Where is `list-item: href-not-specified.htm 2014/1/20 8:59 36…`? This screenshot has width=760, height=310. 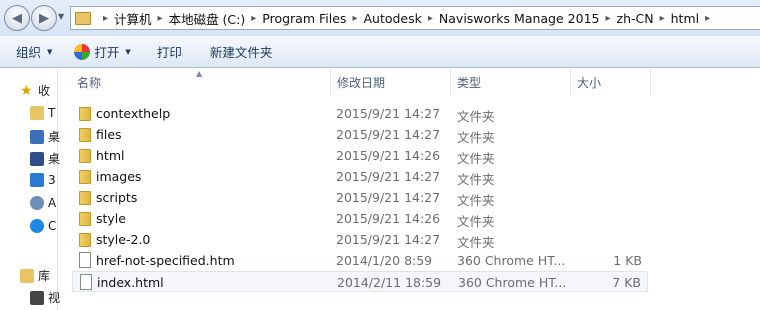
list-item: href-not-specified.htm 2014/1/20 8:59 36… is located at coordinates (360, 260).